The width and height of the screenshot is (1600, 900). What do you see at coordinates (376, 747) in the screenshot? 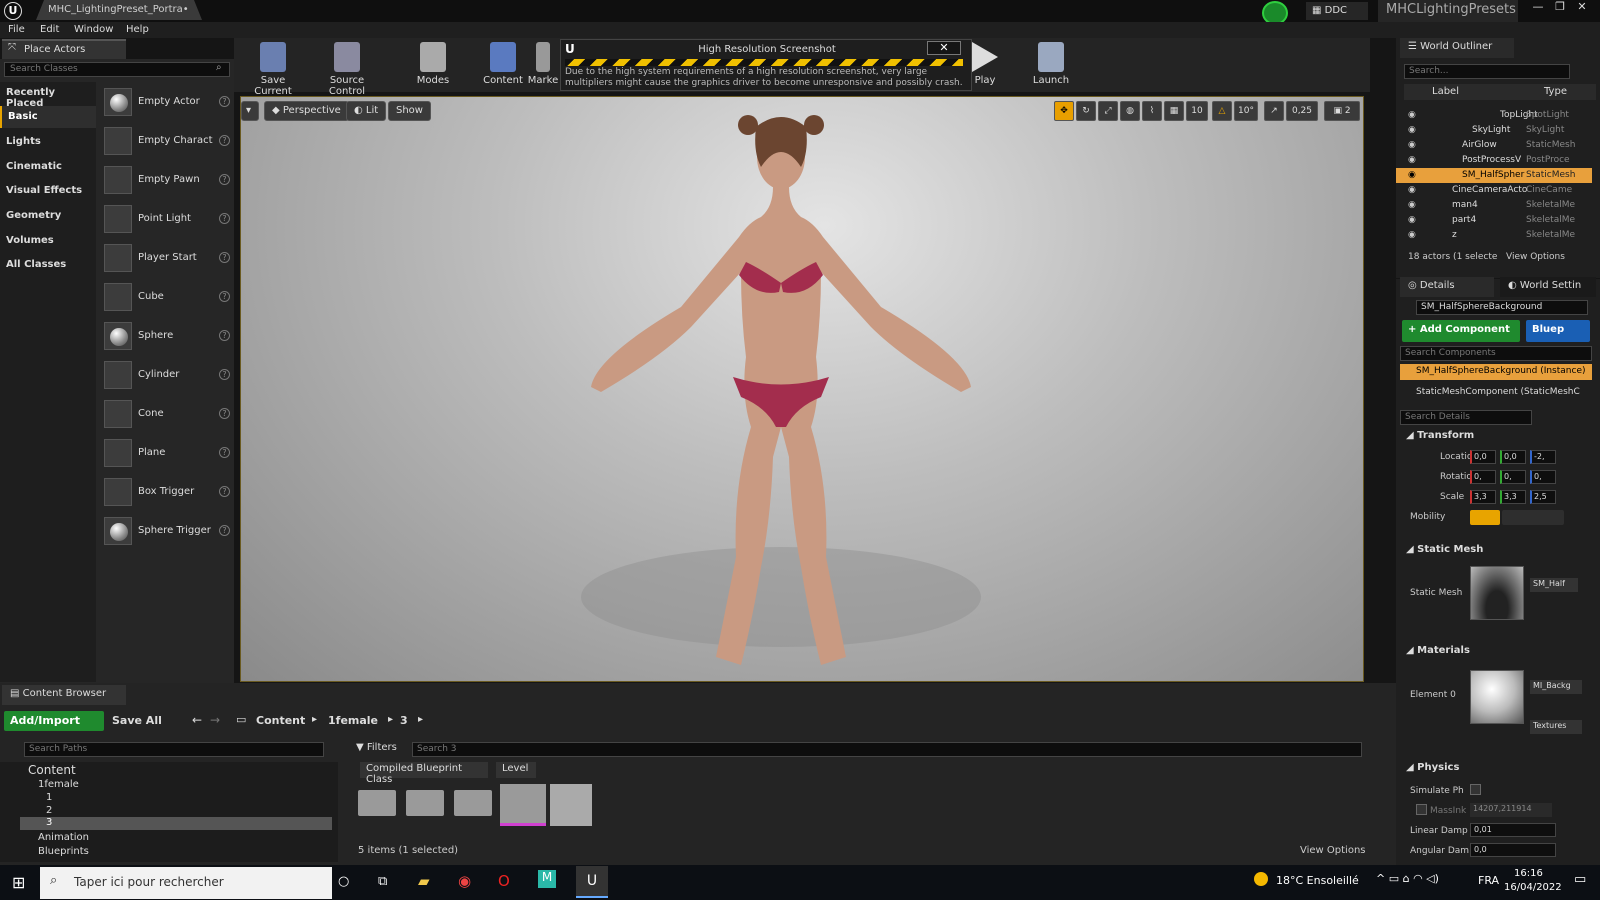
I see `filters-button: ▼ Filters` at bounding box center [376, 747].